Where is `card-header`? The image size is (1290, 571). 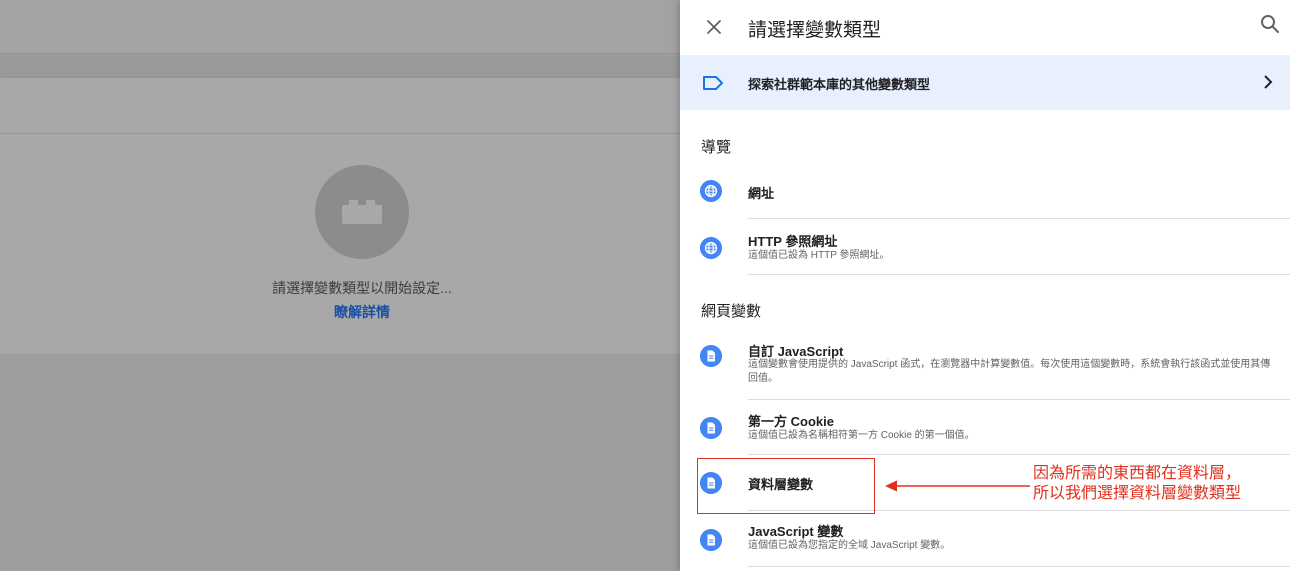 card-header is located at coordinates (340, 106).